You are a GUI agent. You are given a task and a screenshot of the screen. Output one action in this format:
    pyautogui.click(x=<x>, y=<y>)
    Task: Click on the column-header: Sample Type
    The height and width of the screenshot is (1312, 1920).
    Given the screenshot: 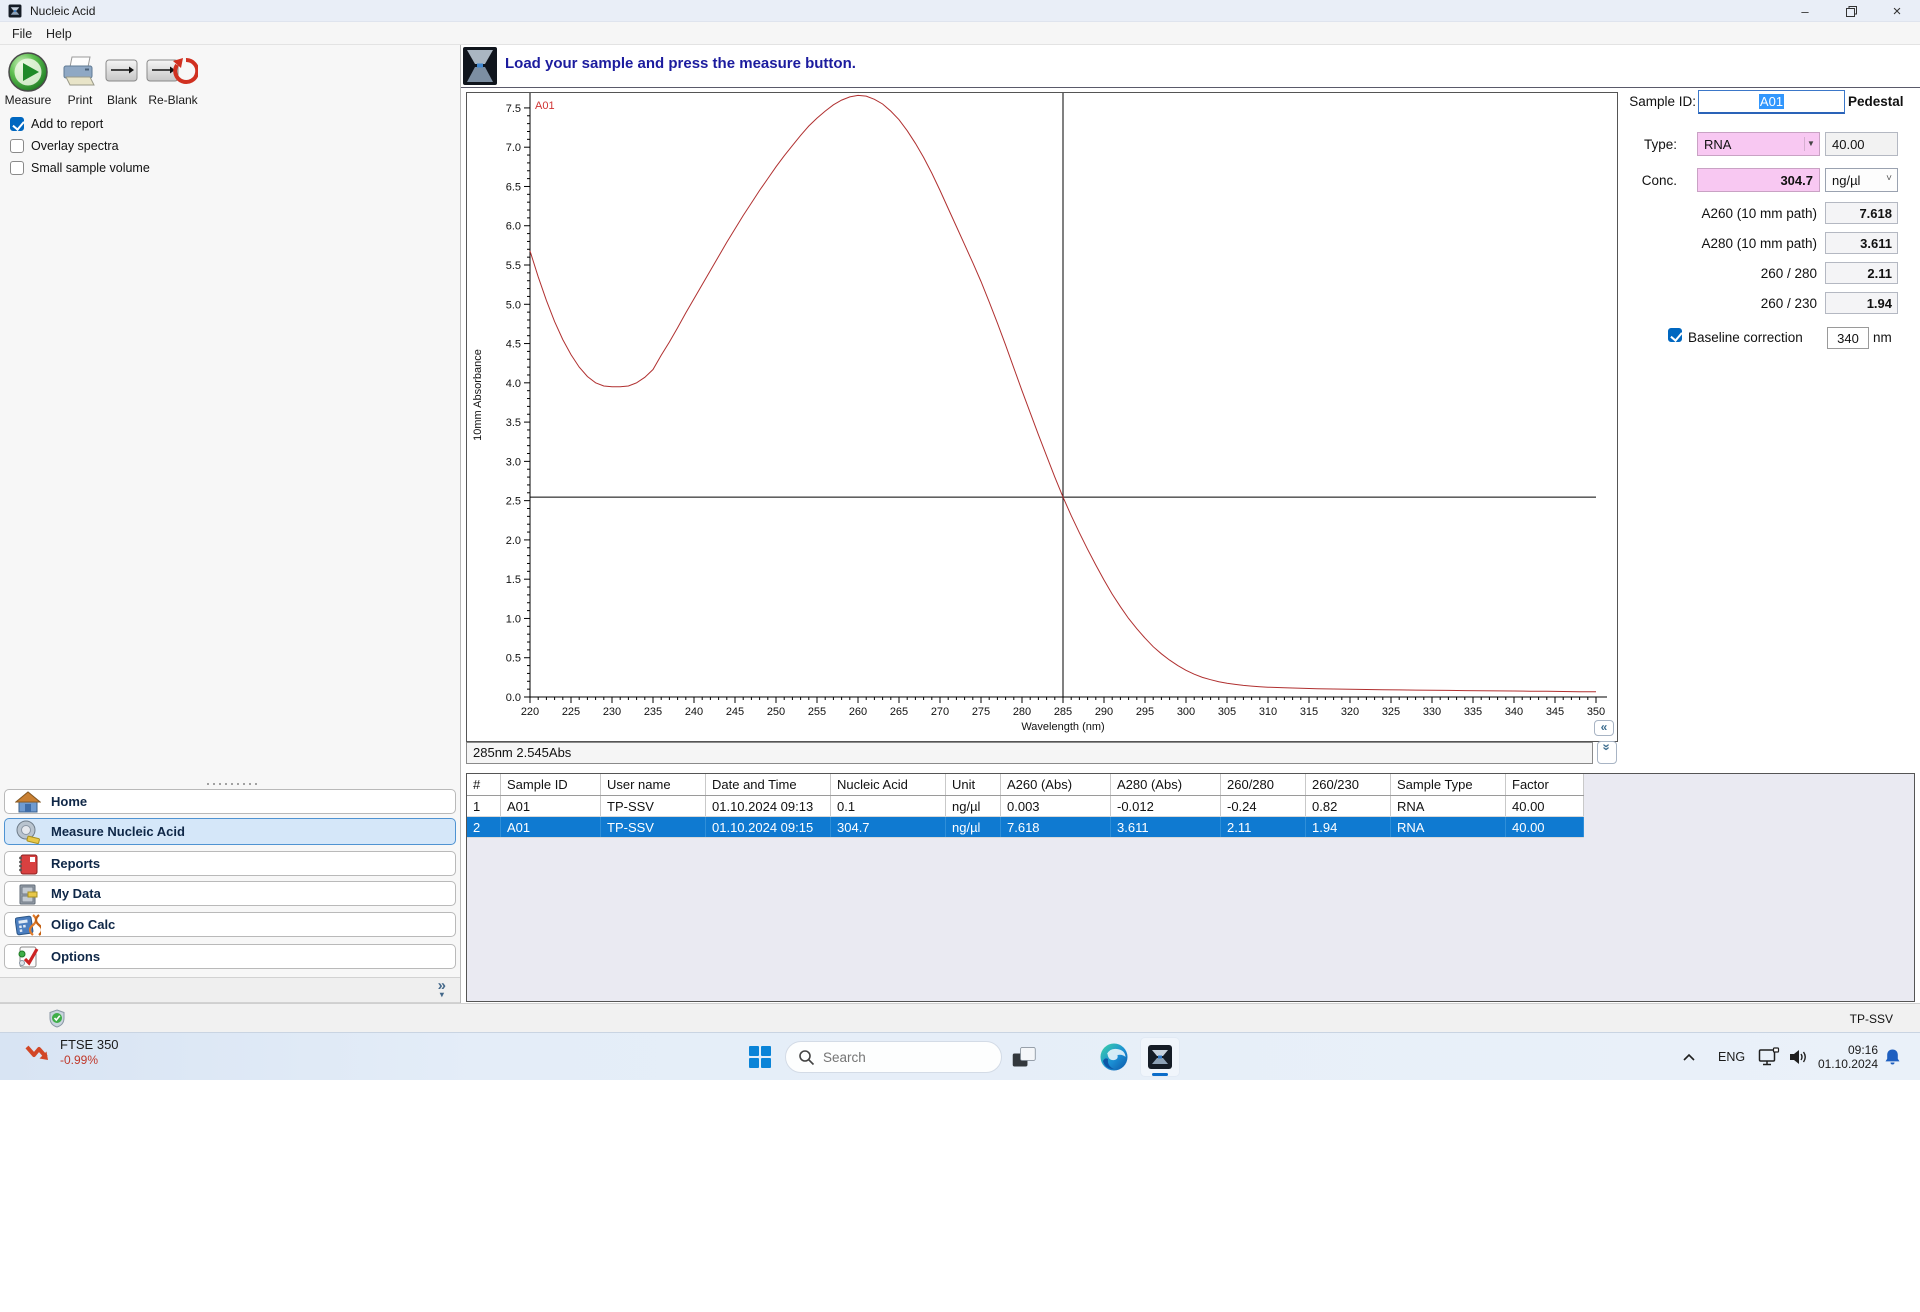 What is the action you would take?
    pyautogui.click(x=1448, y=784)
    